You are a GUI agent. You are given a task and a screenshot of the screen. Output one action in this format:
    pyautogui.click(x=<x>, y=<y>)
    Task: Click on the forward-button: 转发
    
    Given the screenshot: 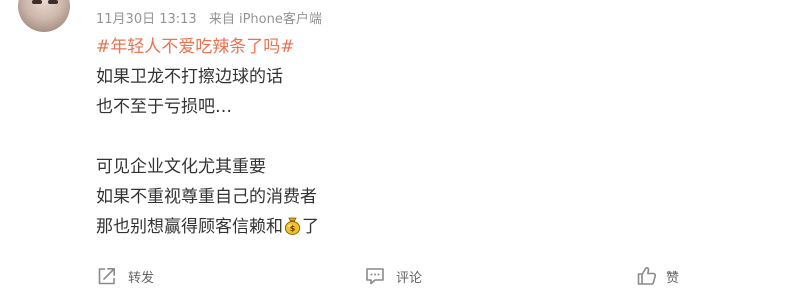 What is the action you would take?
    pyautogui.click(x=125, y=276)
    